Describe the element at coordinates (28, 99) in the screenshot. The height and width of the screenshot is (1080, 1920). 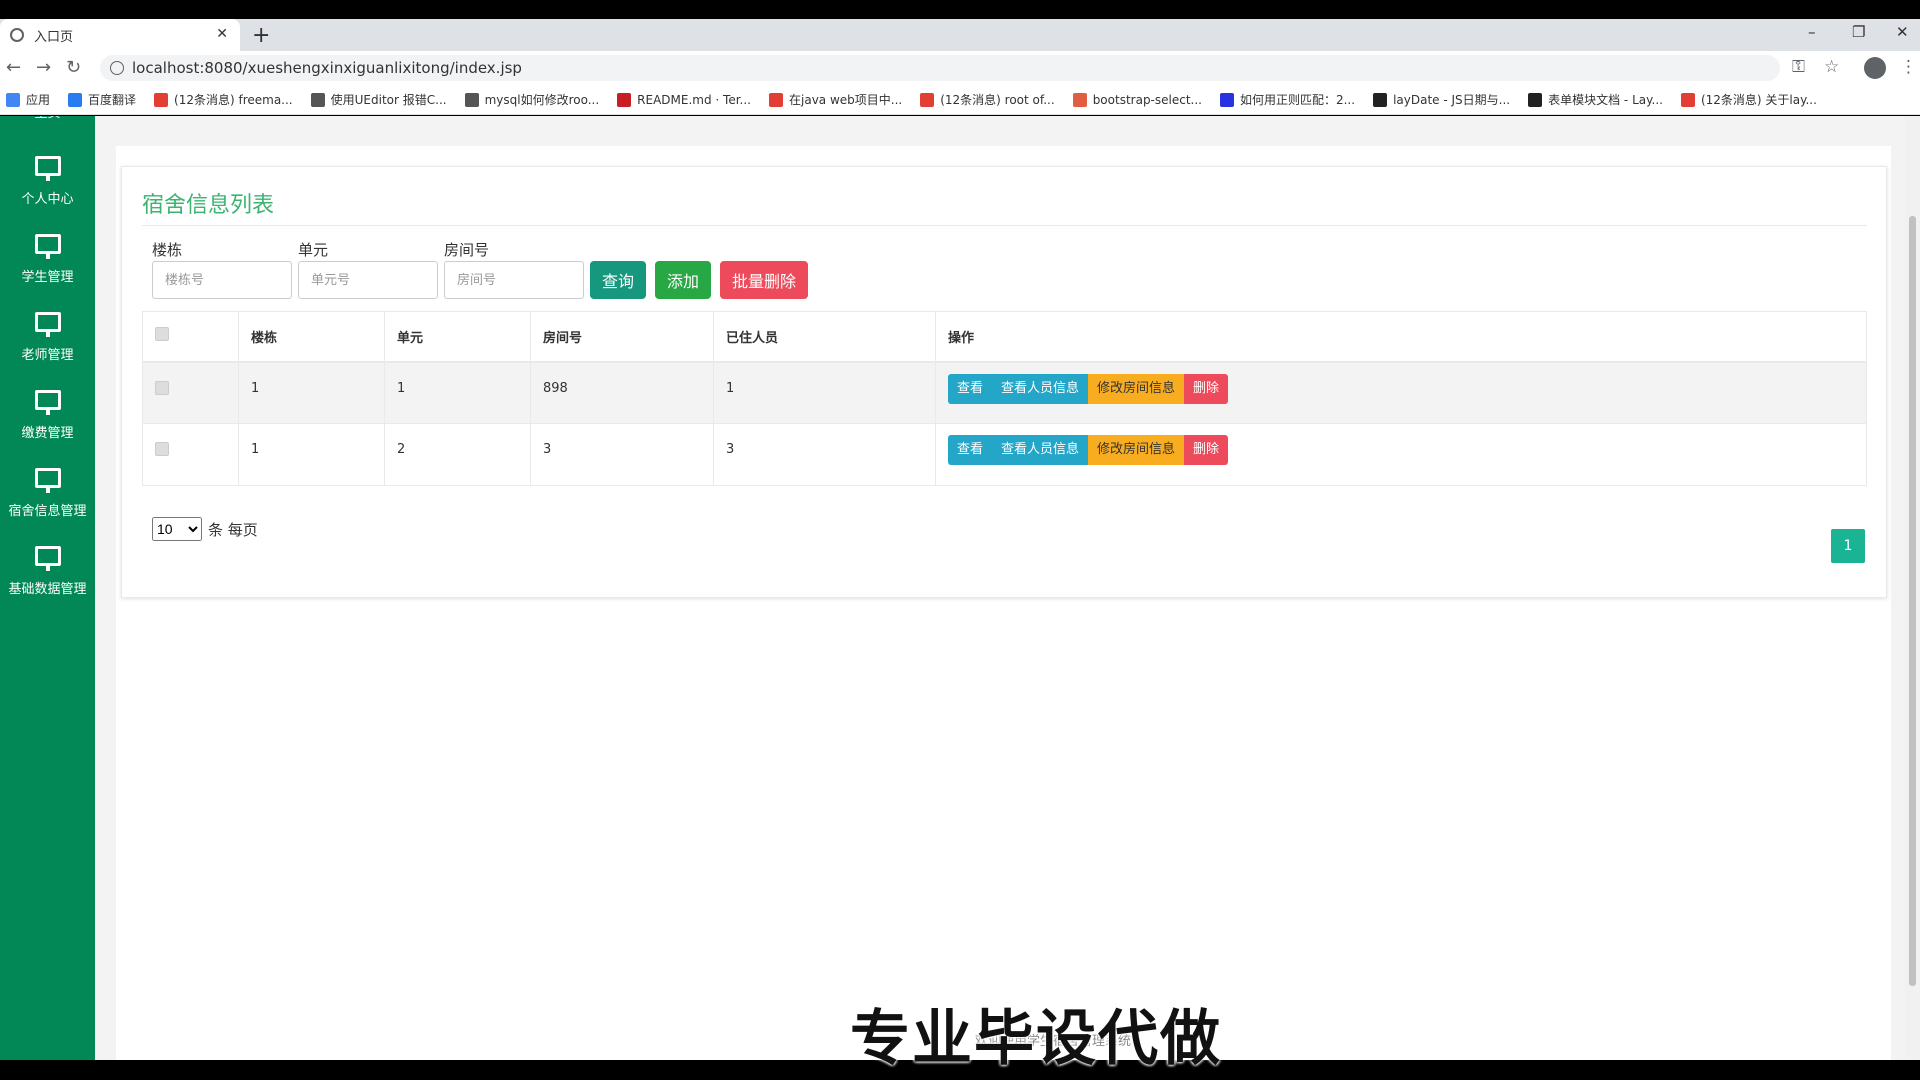
I see `bookmark-item: 应用` at that location.